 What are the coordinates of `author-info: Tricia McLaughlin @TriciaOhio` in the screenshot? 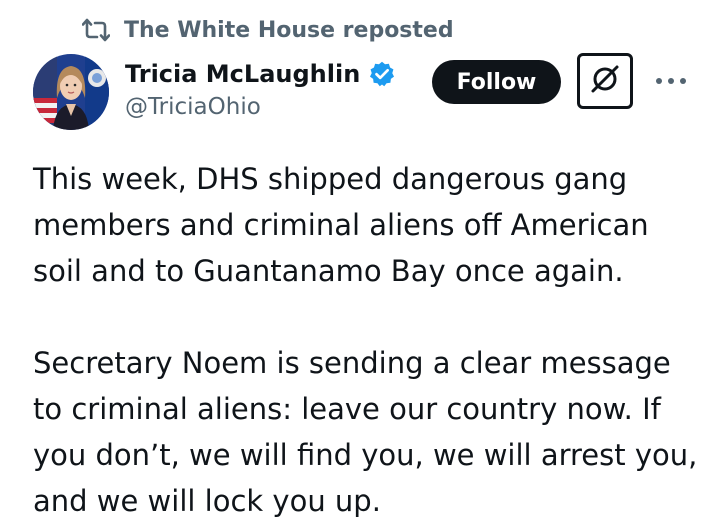 It's located at (260, 88).